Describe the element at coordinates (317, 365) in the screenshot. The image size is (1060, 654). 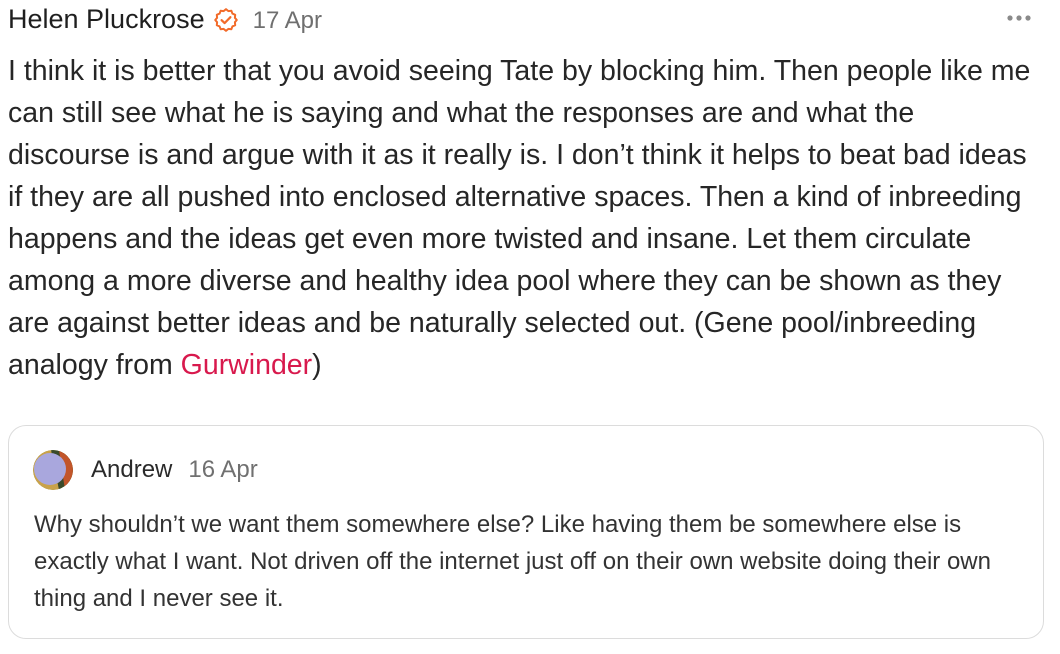
I see `note-body-end: )` at that location.